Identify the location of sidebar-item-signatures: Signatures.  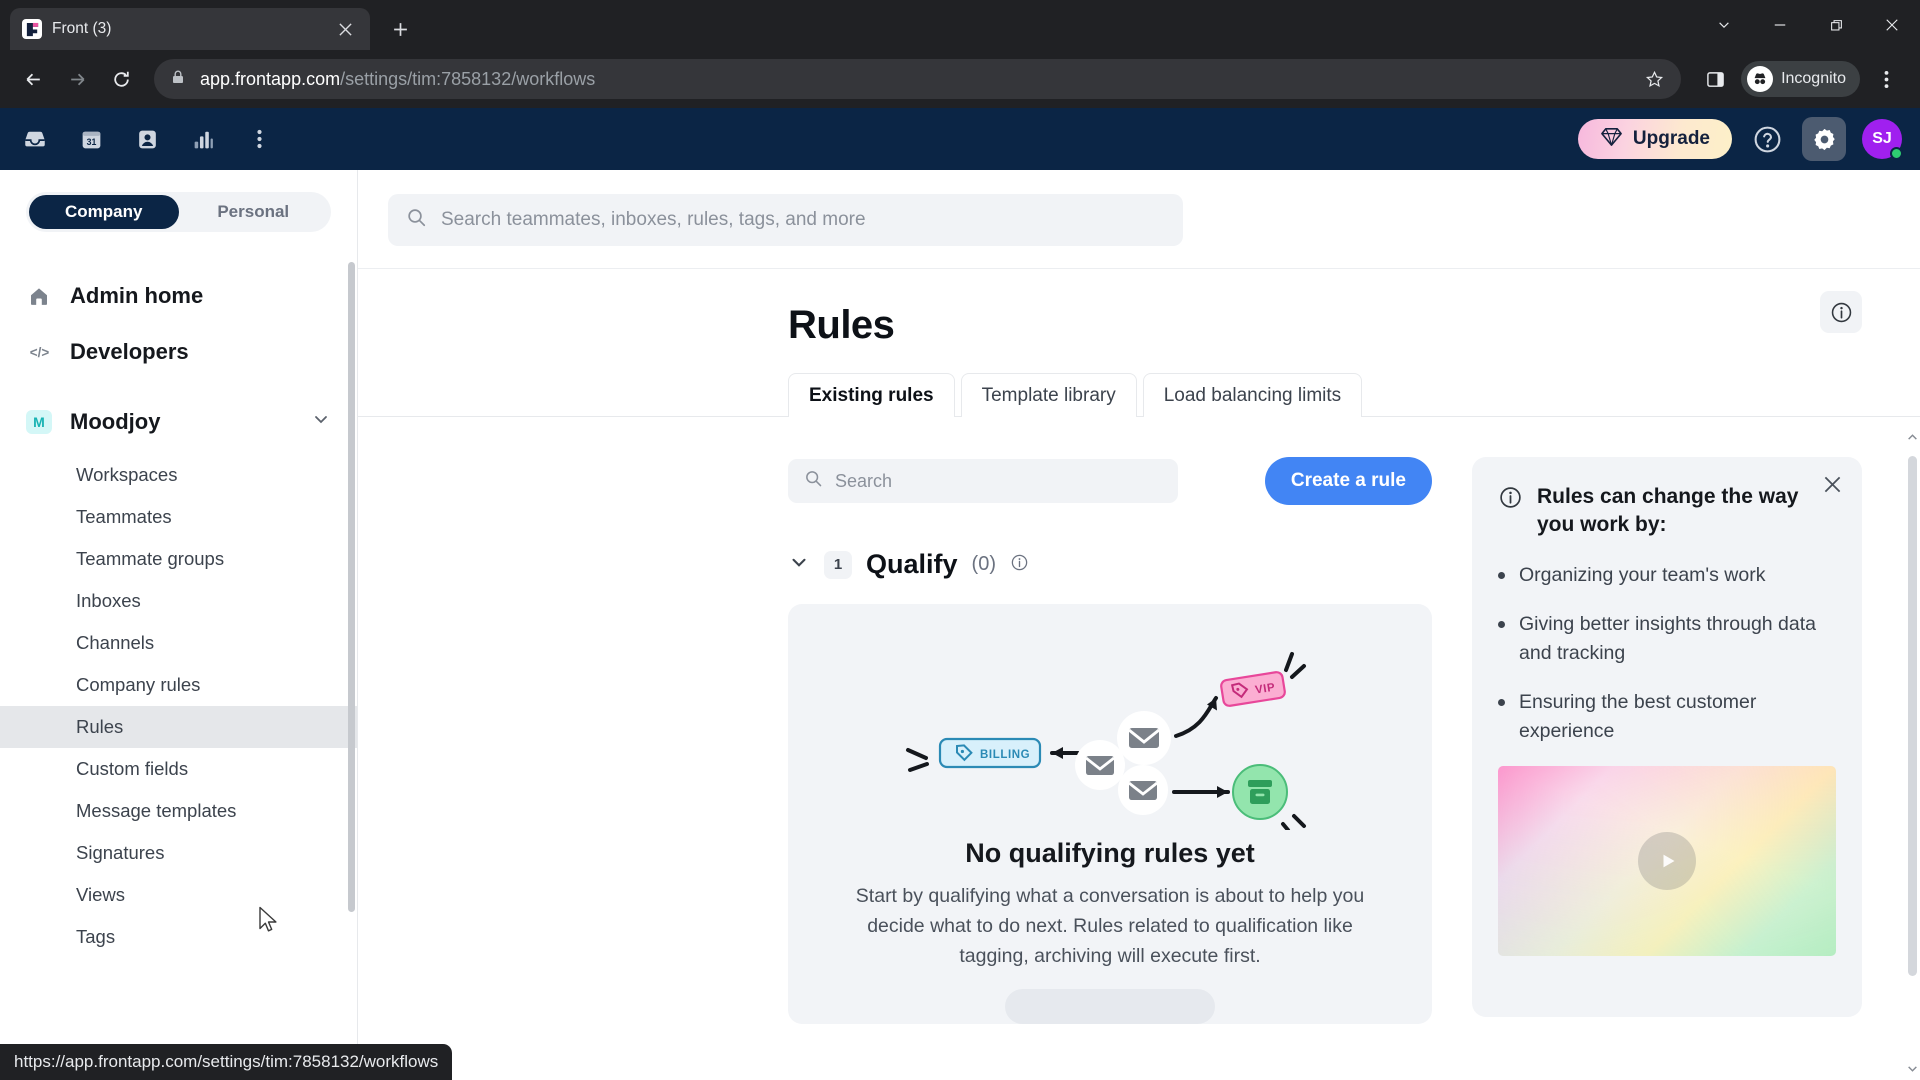
(178, 853).